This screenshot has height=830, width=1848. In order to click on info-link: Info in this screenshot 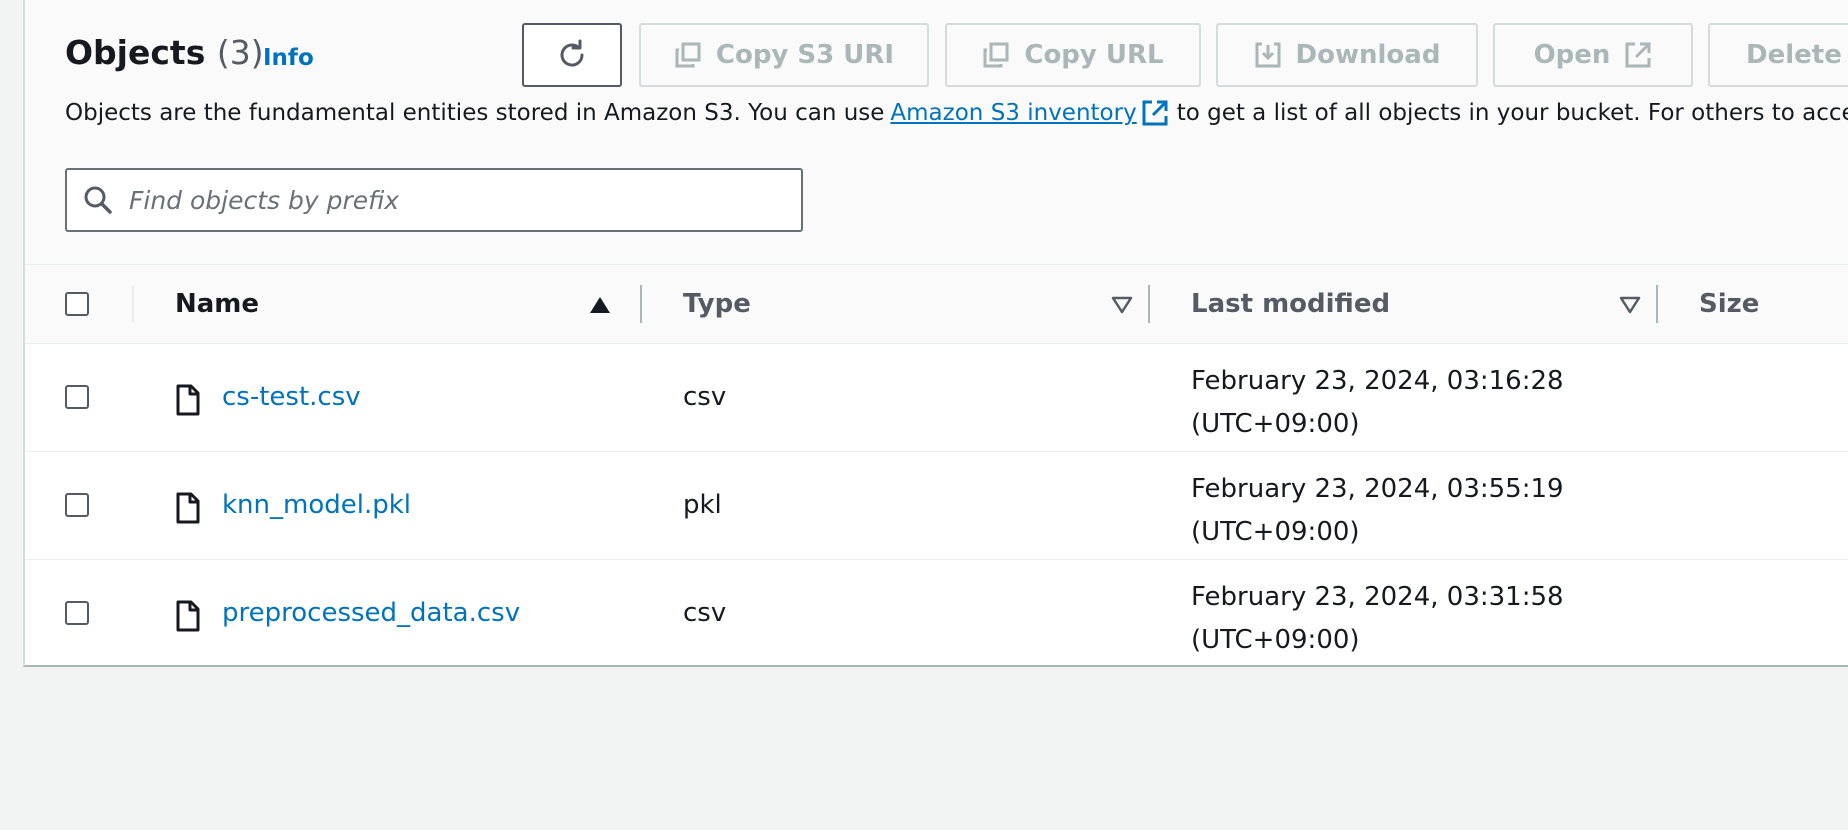, I will do `click(288, 58)`.